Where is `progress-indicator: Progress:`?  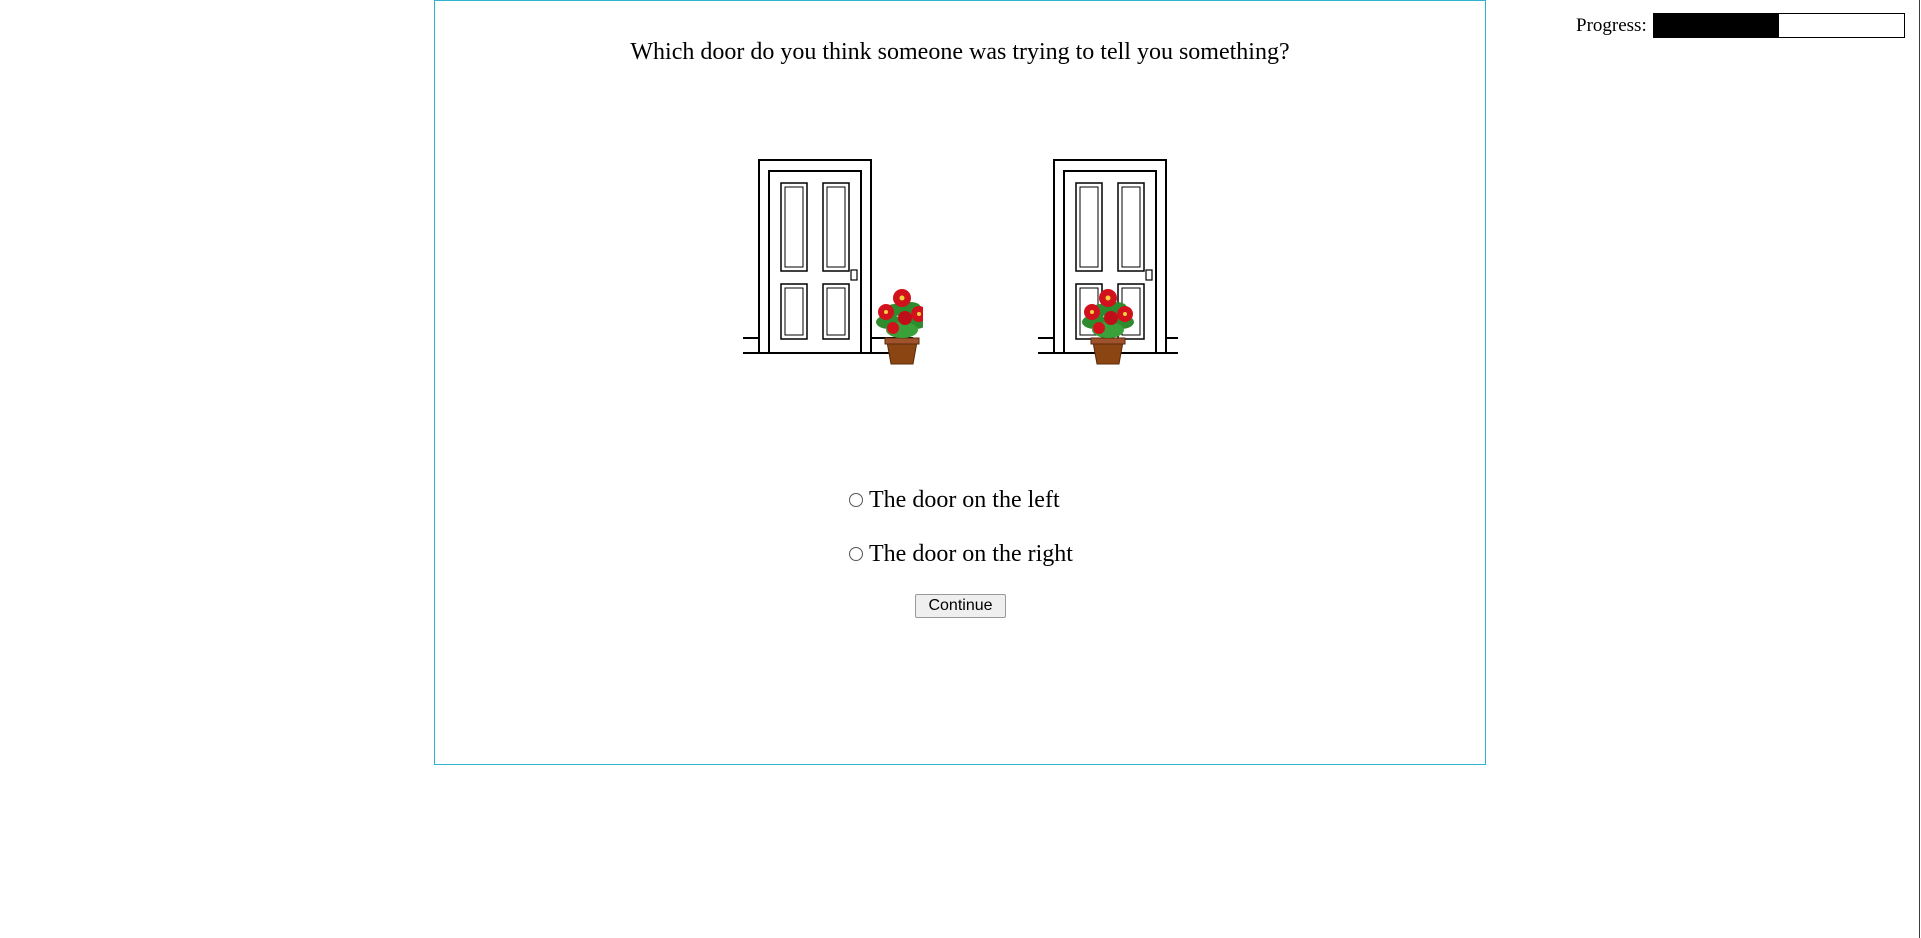 progress-indicator: Progress: is located at coordinates (1740, 25).